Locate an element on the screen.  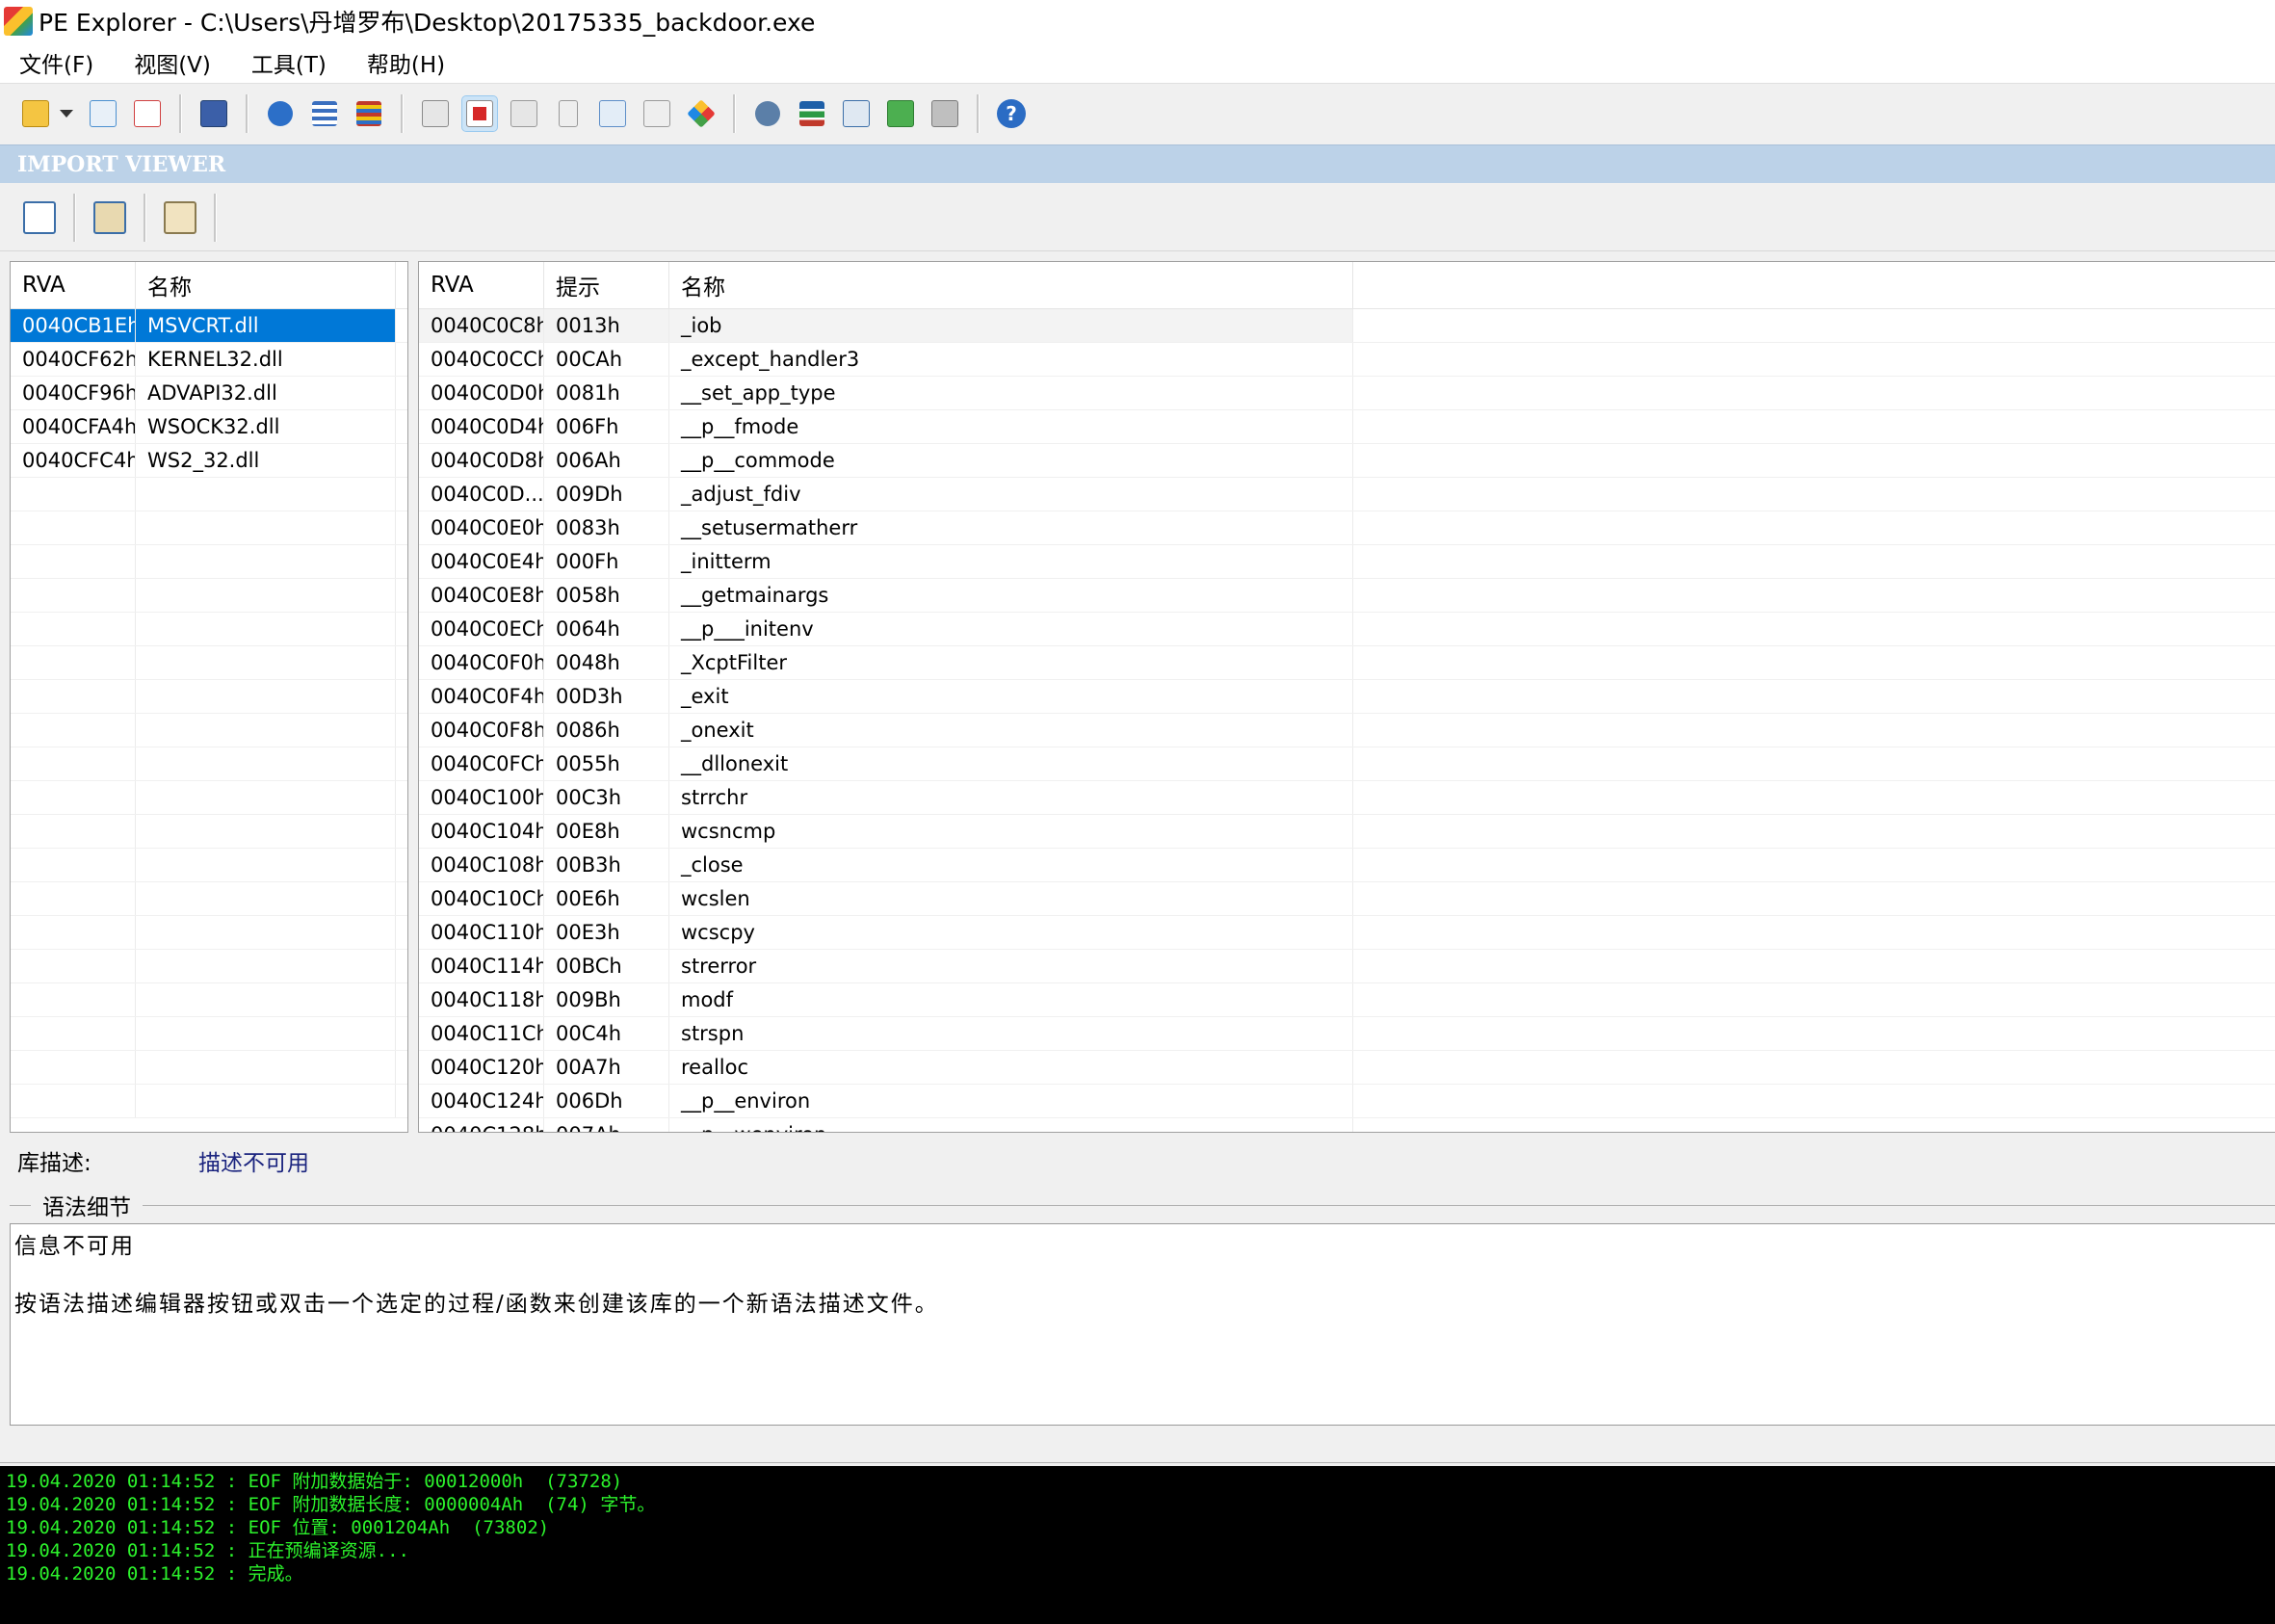
menu-help: 帮助(H) is located at coordinates (407, 62).